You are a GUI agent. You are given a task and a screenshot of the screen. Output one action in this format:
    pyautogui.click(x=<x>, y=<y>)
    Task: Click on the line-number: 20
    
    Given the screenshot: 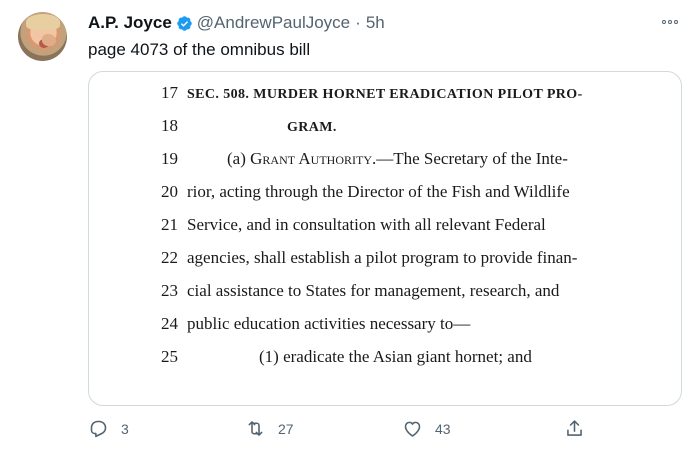 What is the action you would take?
    pyautogui.click(x=169, y=191)
    